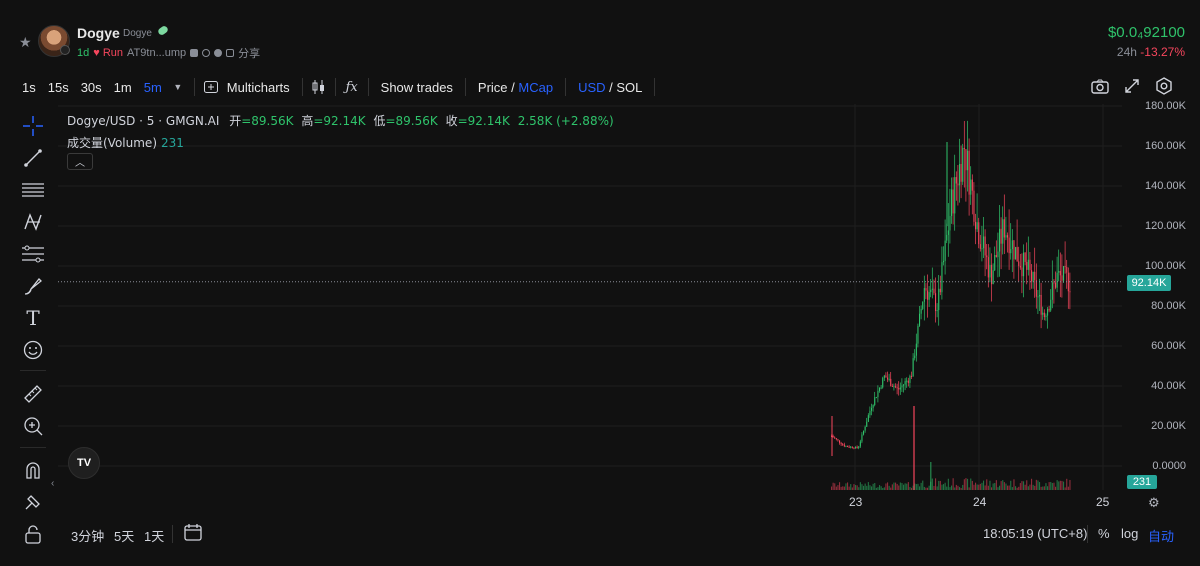 Image resolution: width=1200 pixels, height=566 pixels. Describe the element at coordinates (590, 502) in the screenshot. I see `time-axis: 23 24 25` at that location.